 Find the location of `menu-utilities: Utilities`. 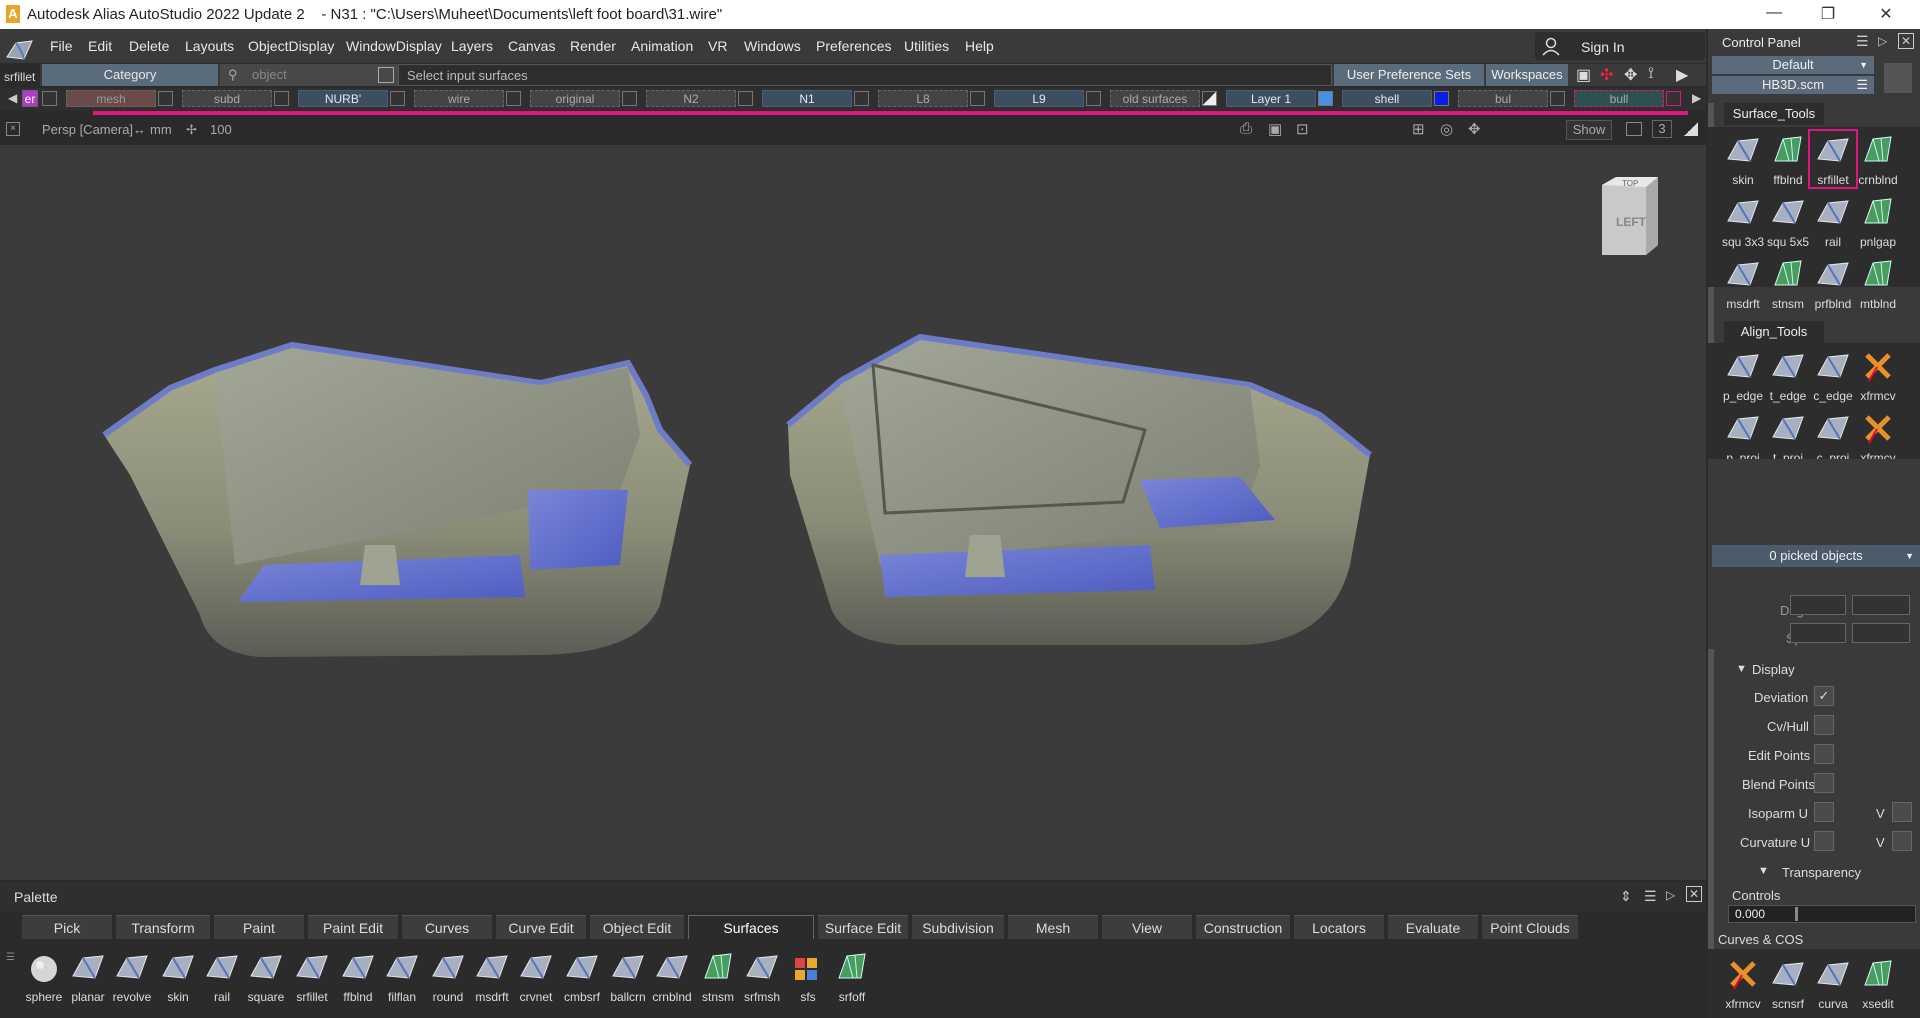

menu-utilities: Utilities is located at coordinates (926, 46).